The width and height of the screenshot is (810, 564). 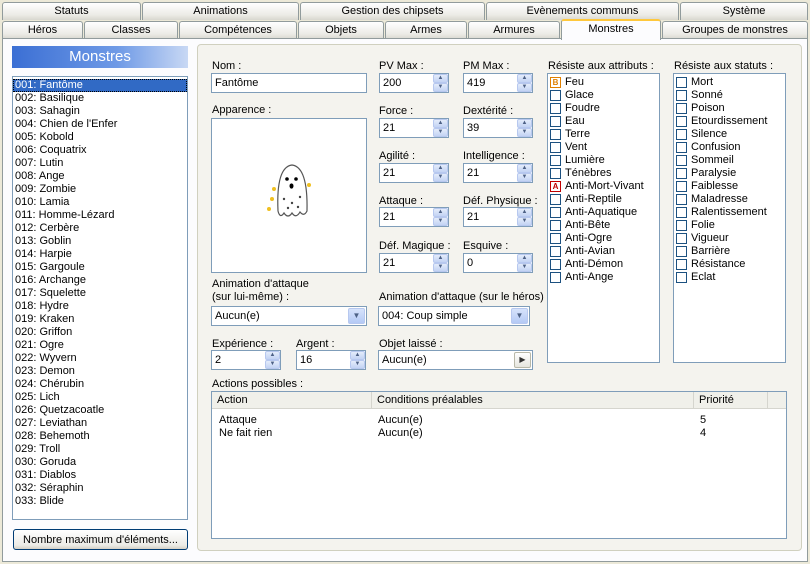 What do you see at coordinates (100, 345) in the screenshot?
I see `list-item: 021: Ogre` at bounding box center [100, 345].